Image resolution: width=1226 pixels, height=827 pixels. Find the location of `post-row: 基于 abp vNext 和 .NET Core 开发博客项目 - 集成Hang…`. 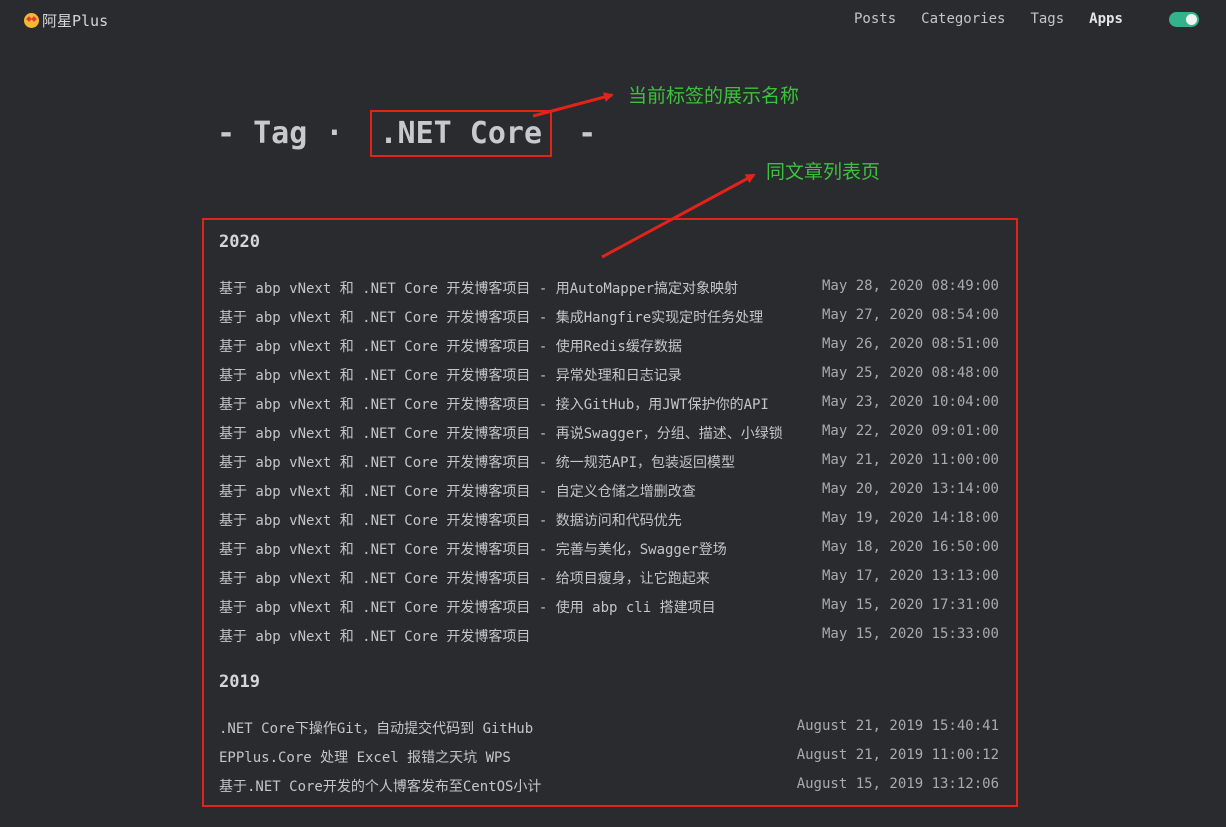

post-row: 基于 abp vNext 和 .NET Core 开发博客项目 - 集成Hang… is located at coordinates (609, 318).